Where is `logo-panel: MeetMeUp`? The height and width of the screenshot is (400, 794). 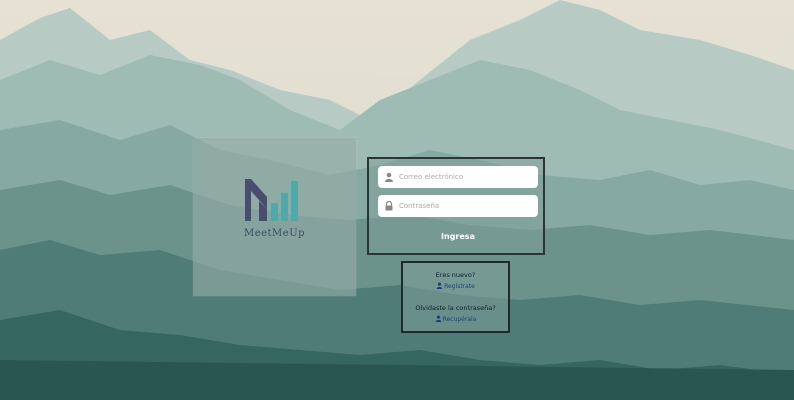 logo-panel: MeetMeUp is located at coordinates (274, 217).